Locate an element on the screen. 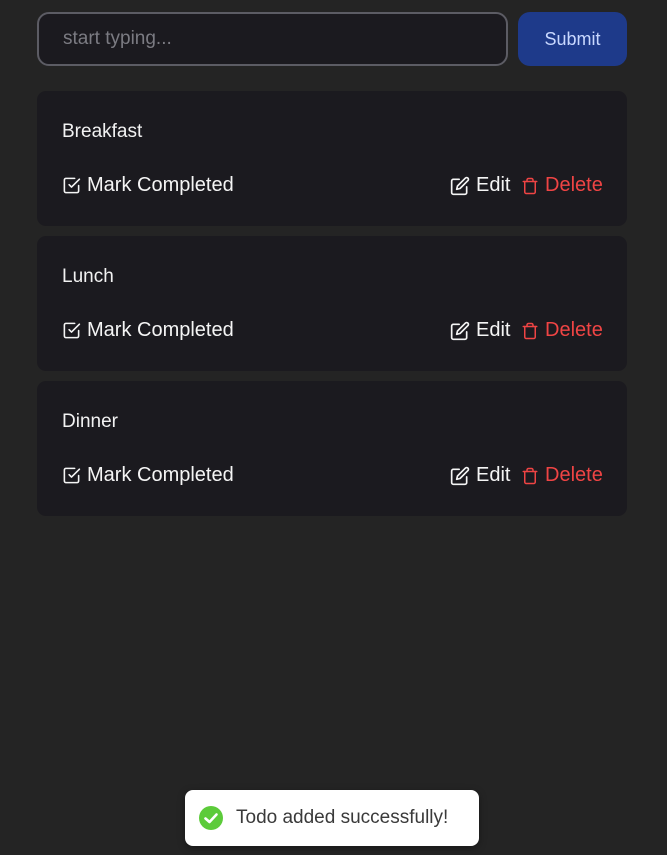 This screenshot has height=855, width=667. todo-title: Lunch is located at coordinates (88, 276).